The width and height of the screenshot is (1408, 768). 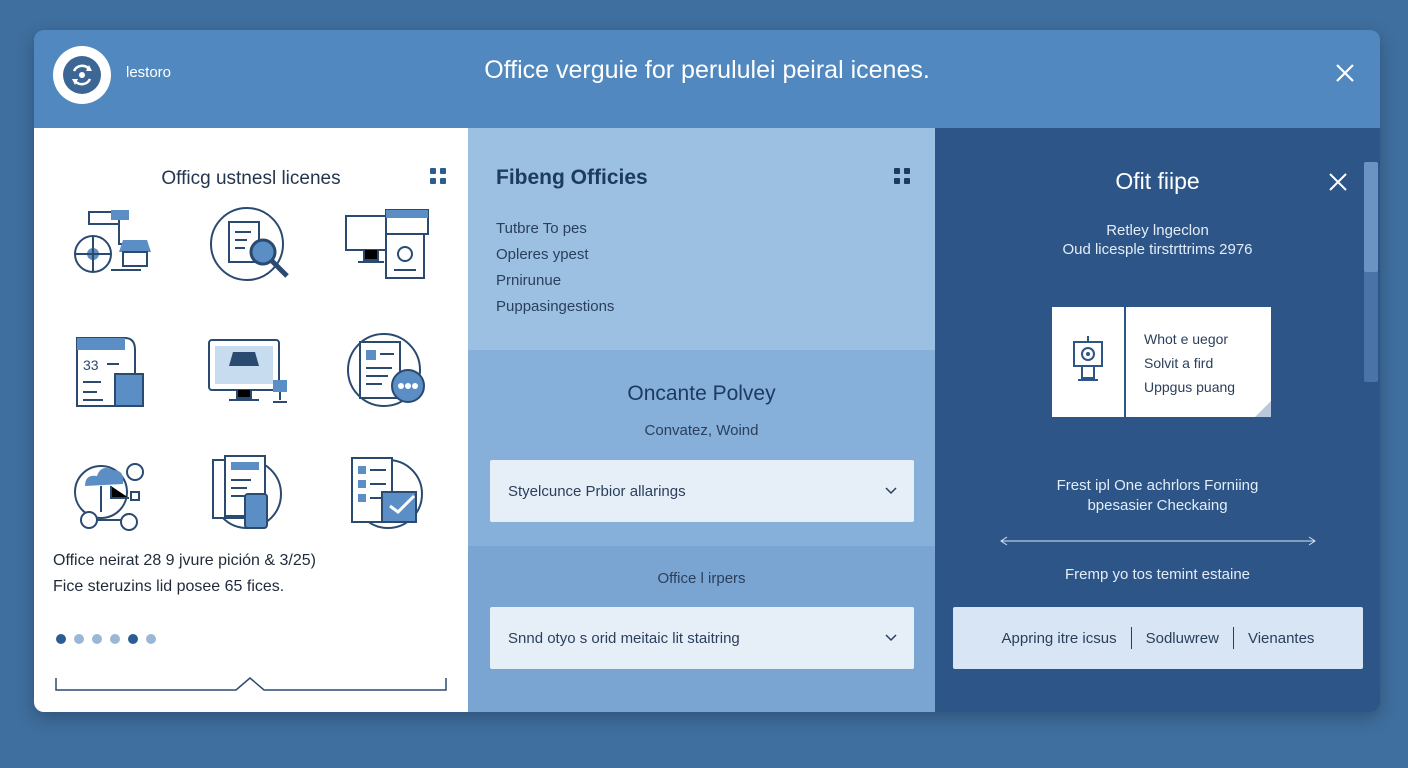 I want to click on card-text: Whot e uegor Solvit a fird Uppgus puang, so click(x=1189, y=363).